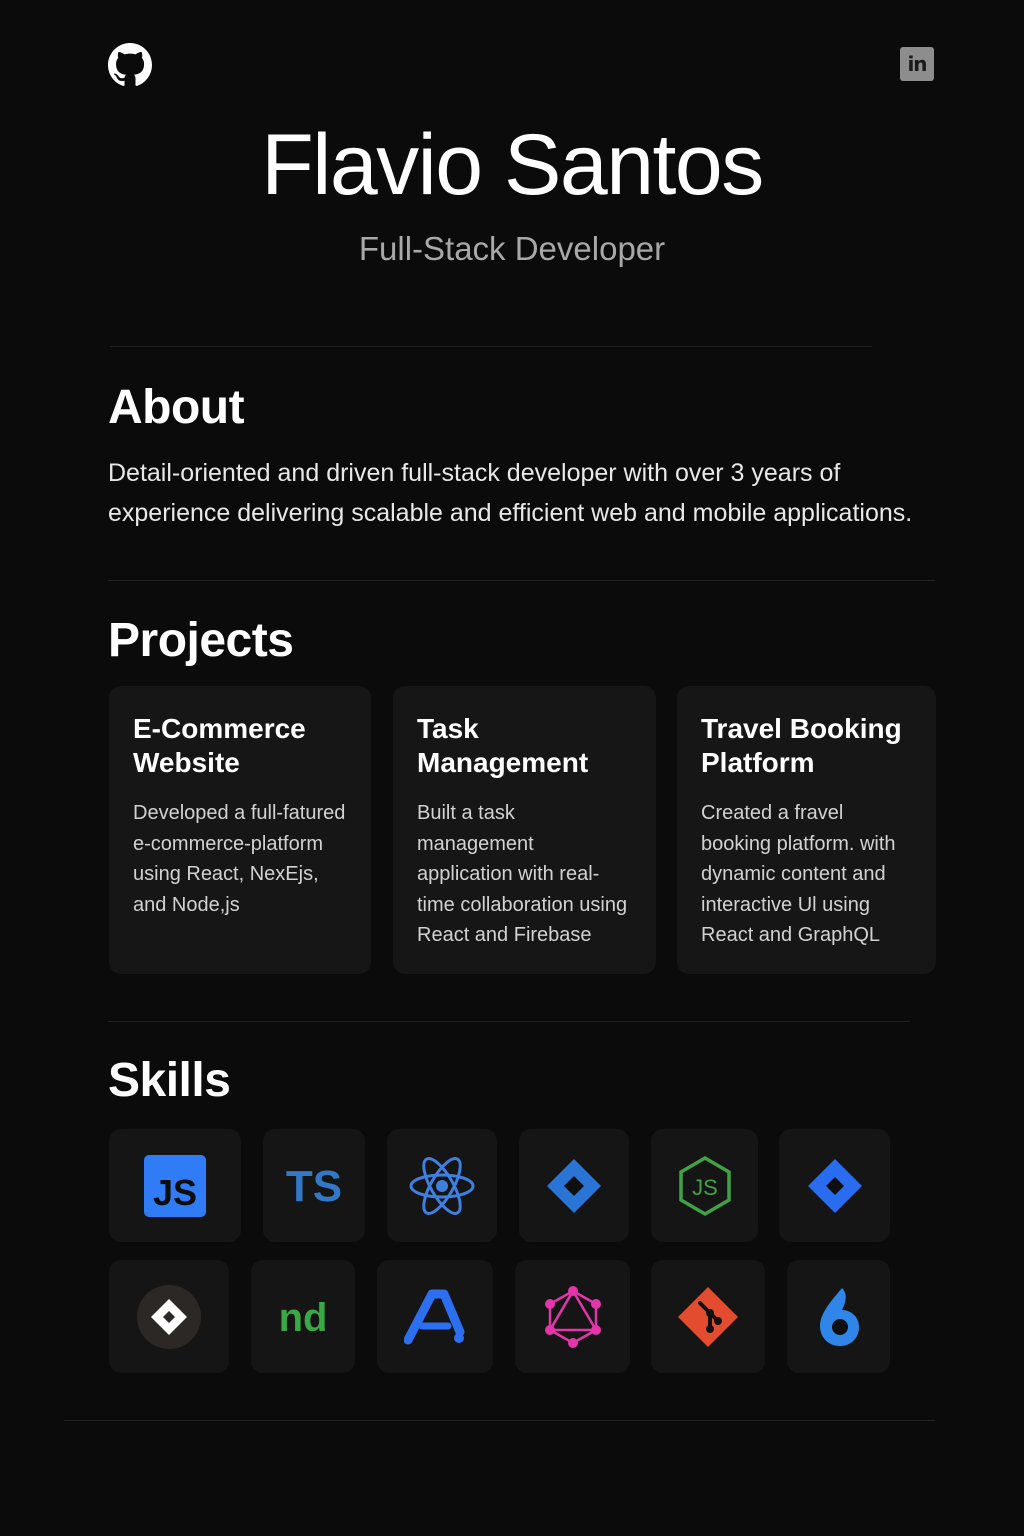 Image resolution: width=1024 pixels, height=1536 pixels. What do you see at coordinates (176, 407) in the screenshot?
I see `about-title: About` at bounding box center [176, 407].